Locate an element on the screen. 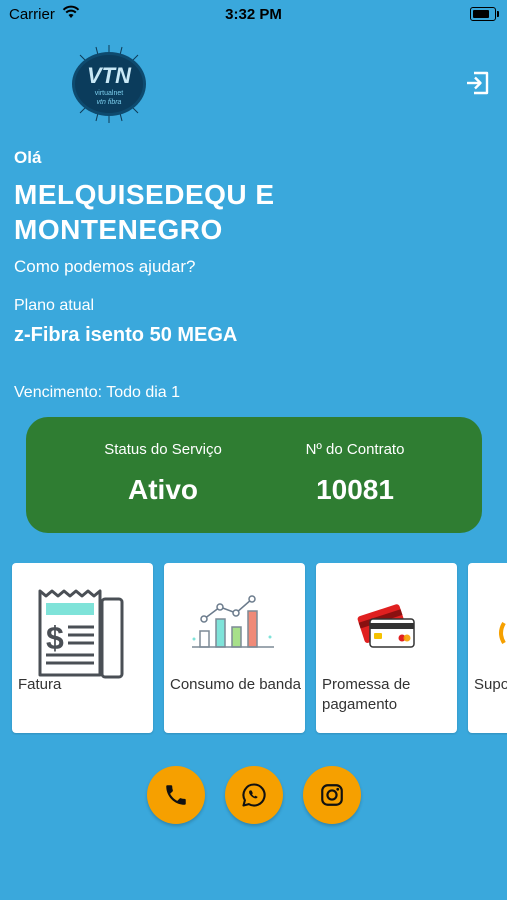 Image resolution: width=507 pixels, height=900 pixels. instagram-button is located at coordinates (332, 795).